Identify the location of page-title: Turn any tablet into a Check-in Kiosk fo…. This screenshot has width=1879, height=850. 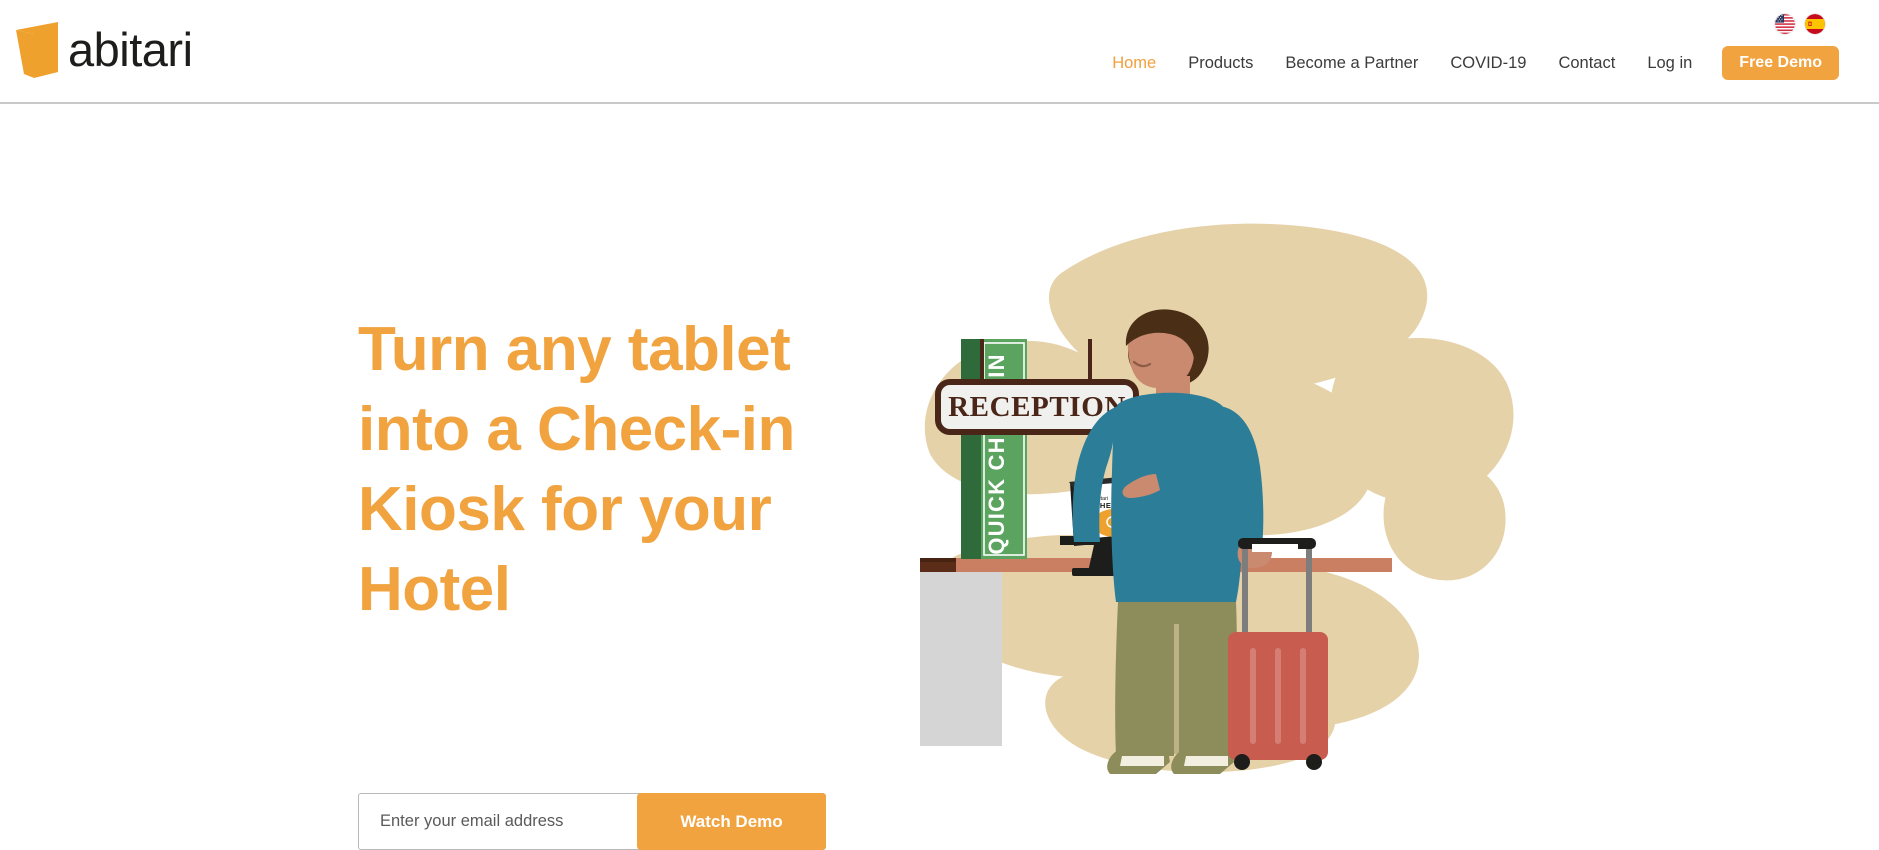
(576, 469).